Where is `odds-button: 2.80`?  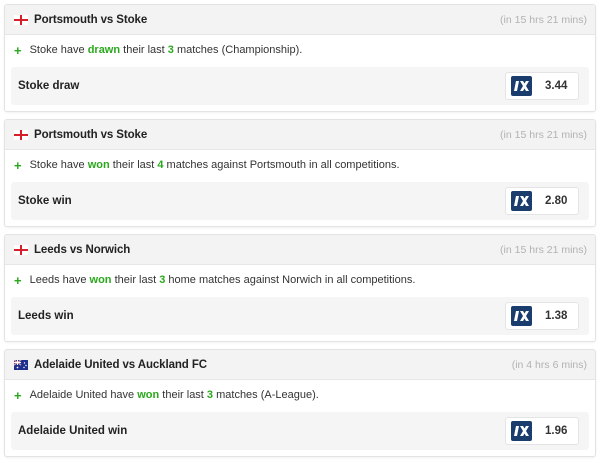
odds-button: 2.80 is located at coordinates (542, 201).